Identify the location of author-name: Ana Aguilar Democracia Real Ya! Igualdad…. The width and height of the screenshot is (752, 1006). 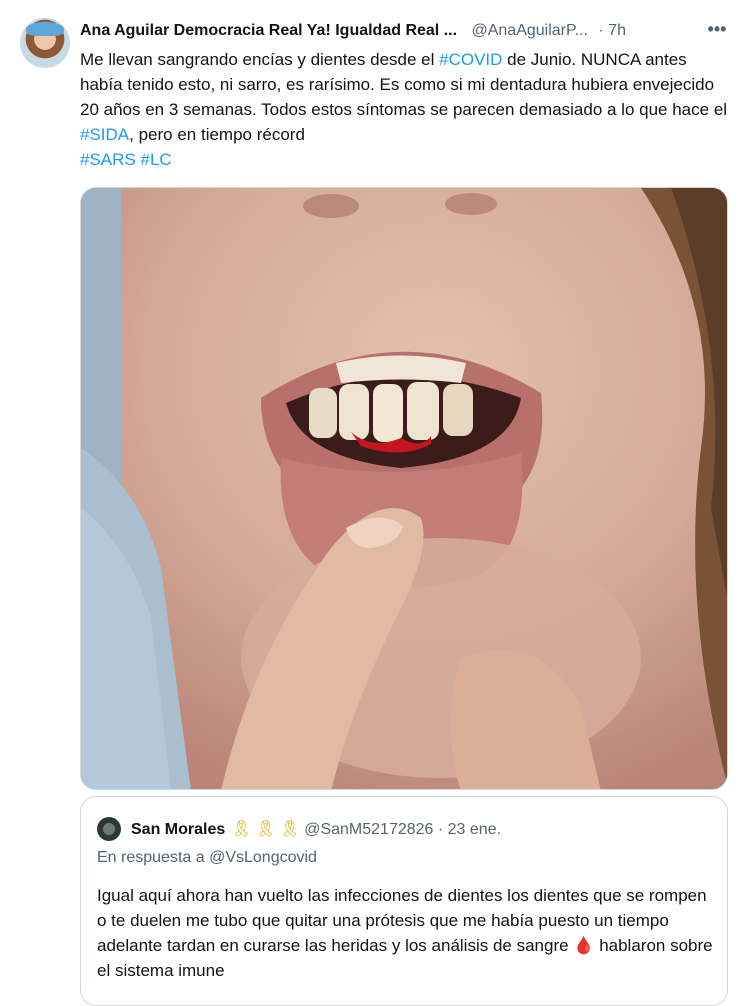
(268, 30).